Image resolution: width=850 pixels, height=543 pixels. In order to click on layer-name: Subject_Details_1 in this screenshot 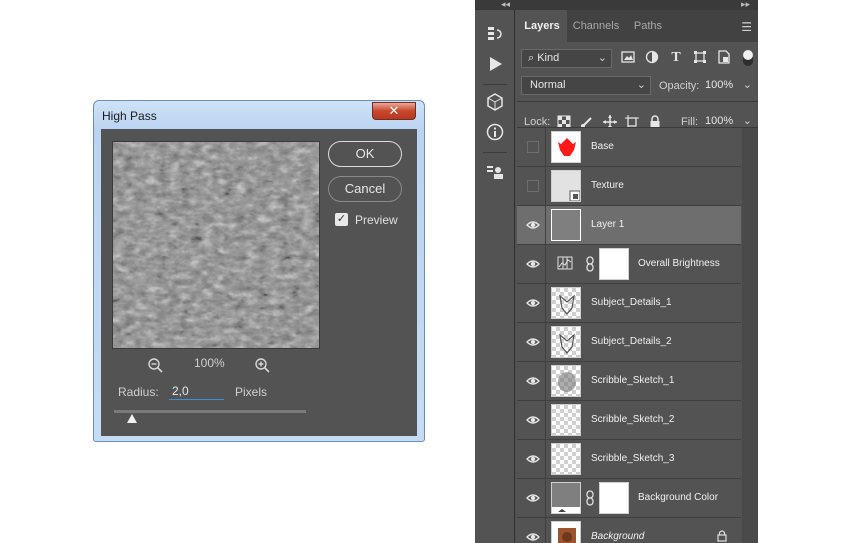, I will do `click(631, 303)`.